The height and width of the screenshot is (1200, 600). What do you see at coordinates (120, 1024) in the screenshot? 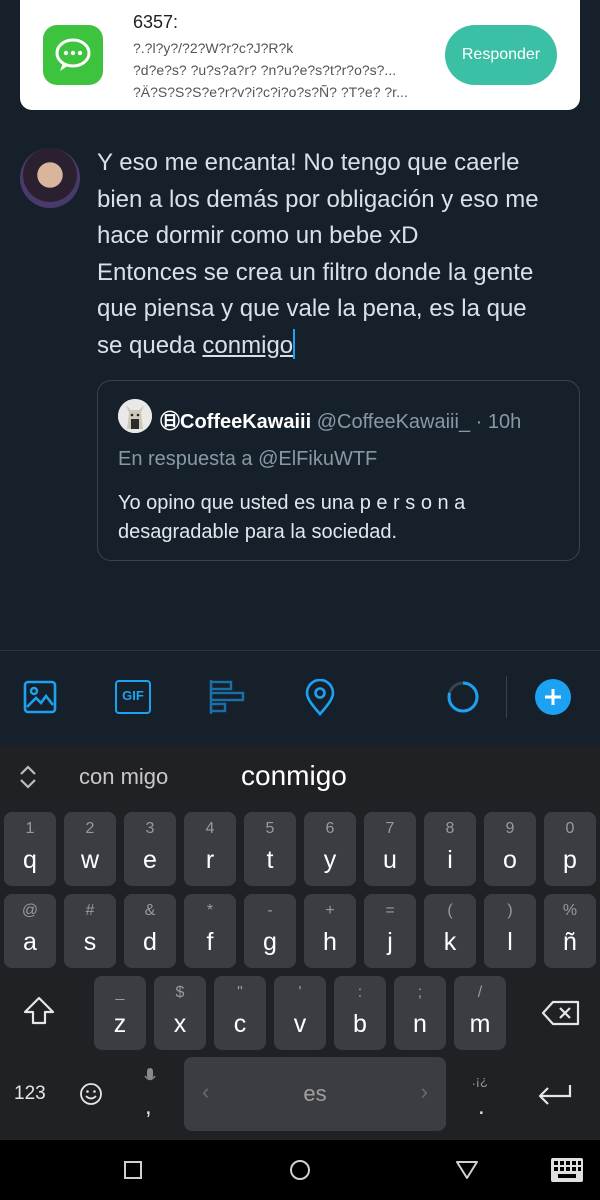
I see `key-label: z` at bounding box center [120, 1024].